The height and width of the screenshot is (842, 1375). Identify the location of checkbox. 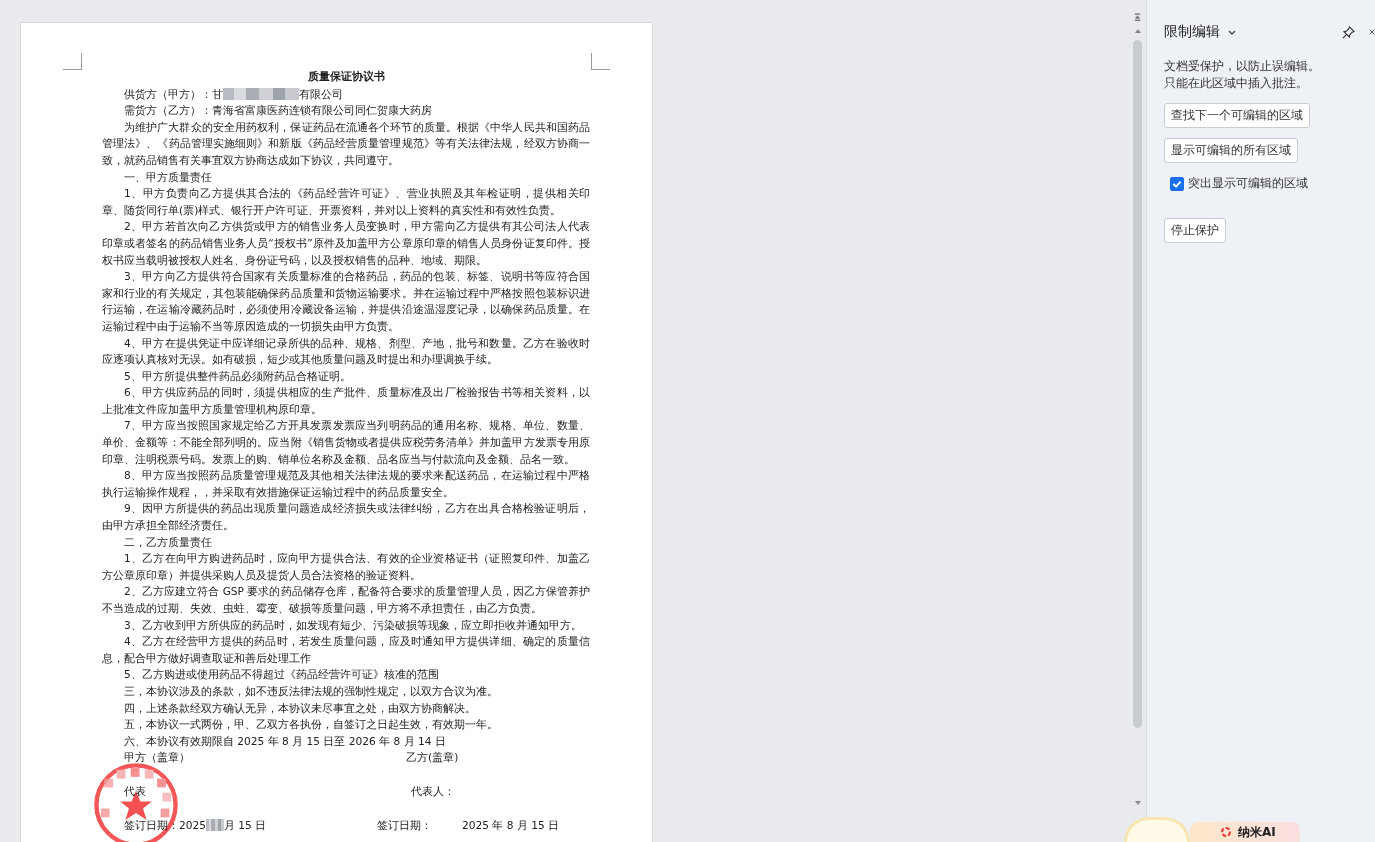
(1177, 183).